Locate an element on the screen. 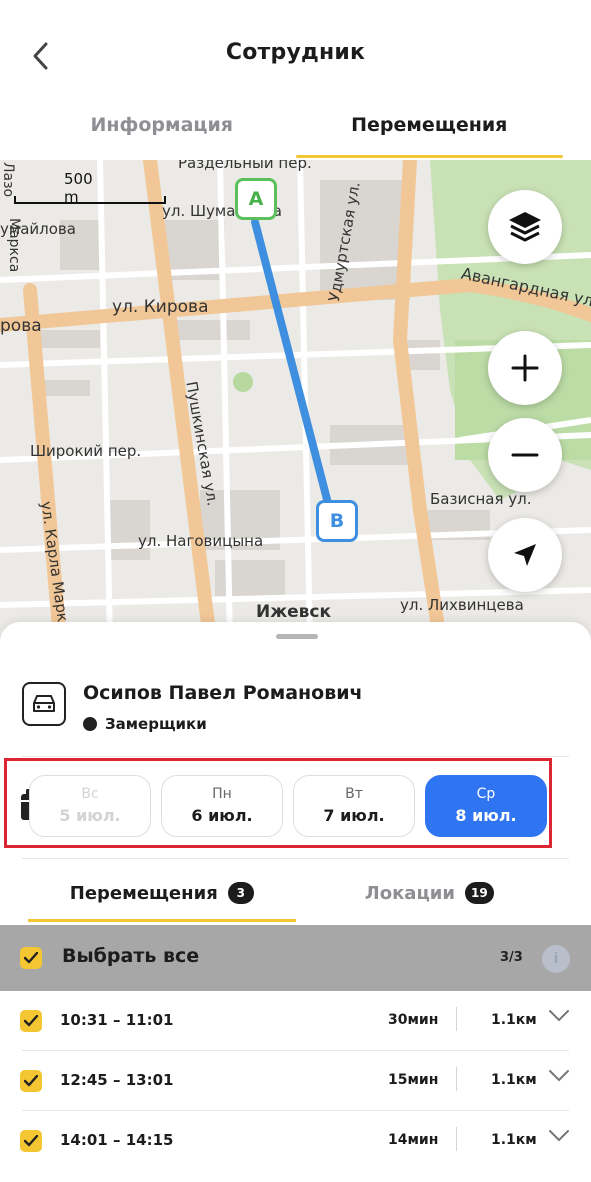 Image resolution: width=591 pixels, height=1182 pixels. street-label: Базисная ул. is located at coordinates (481, 499).